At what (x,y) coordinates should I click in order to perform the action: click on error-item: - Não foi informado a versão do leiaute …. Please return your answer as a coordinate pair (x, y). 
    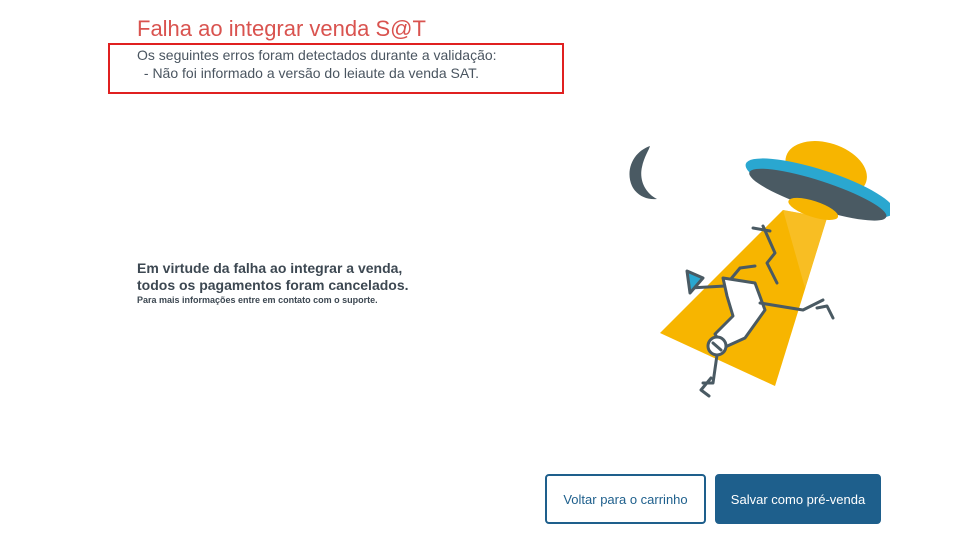
    Looking at the image, I should click on (310, 73).